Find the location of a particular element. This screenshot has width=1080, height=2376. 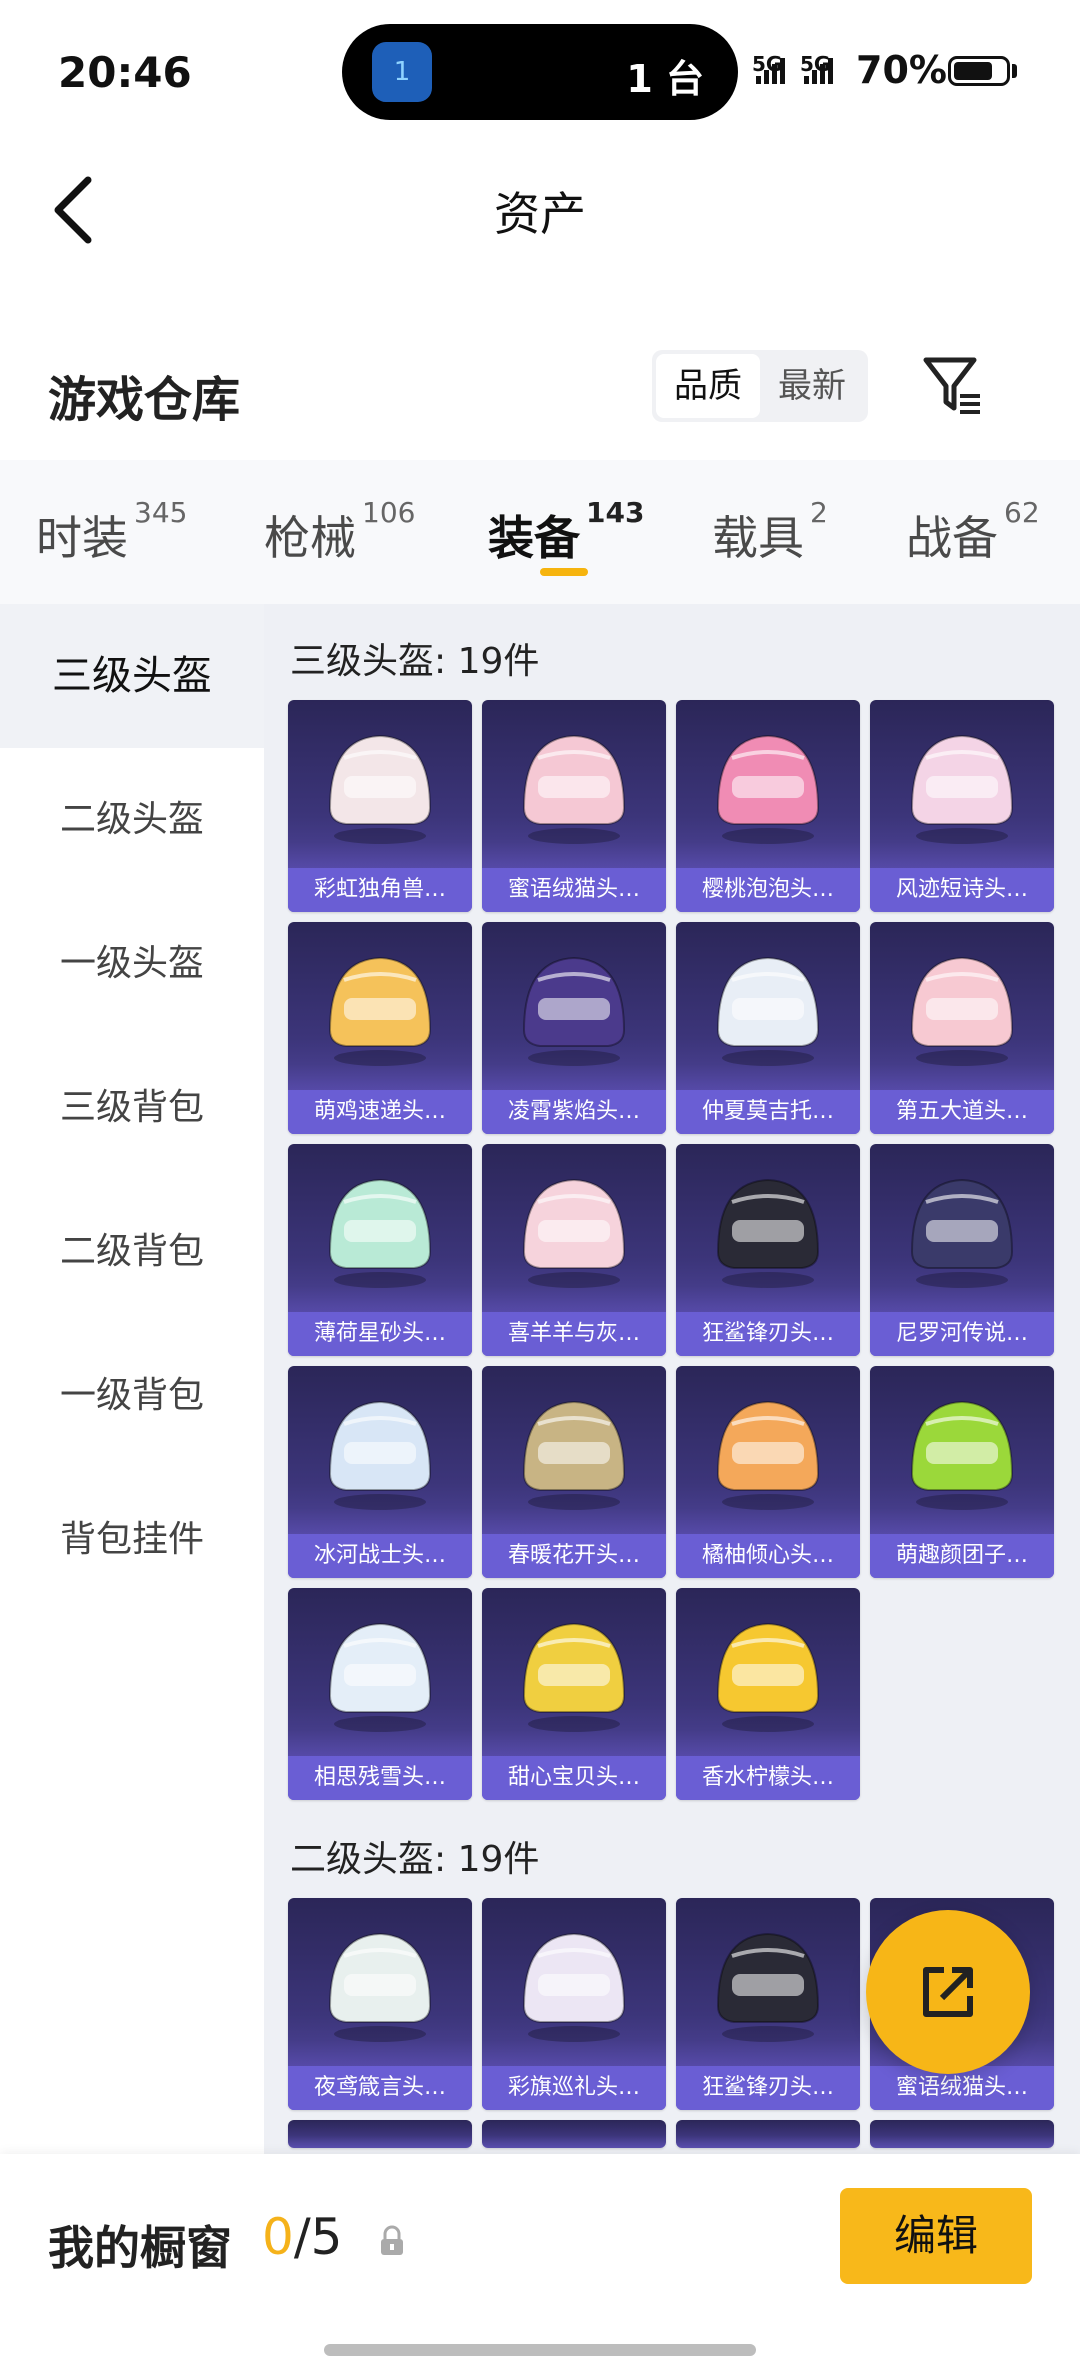

showcase-bar: 我的橱窗 0/5 编辑 is located at coordinates (540, 2265).